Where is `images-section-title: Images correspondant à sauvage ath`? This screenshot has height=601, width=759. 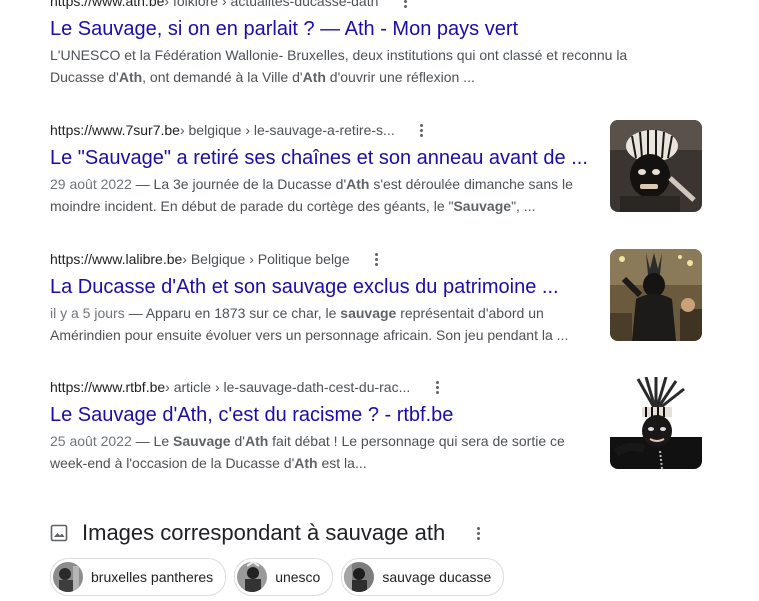
images-section-title: Images correspondant à sauvage ath is located at coordinates (264, 532).